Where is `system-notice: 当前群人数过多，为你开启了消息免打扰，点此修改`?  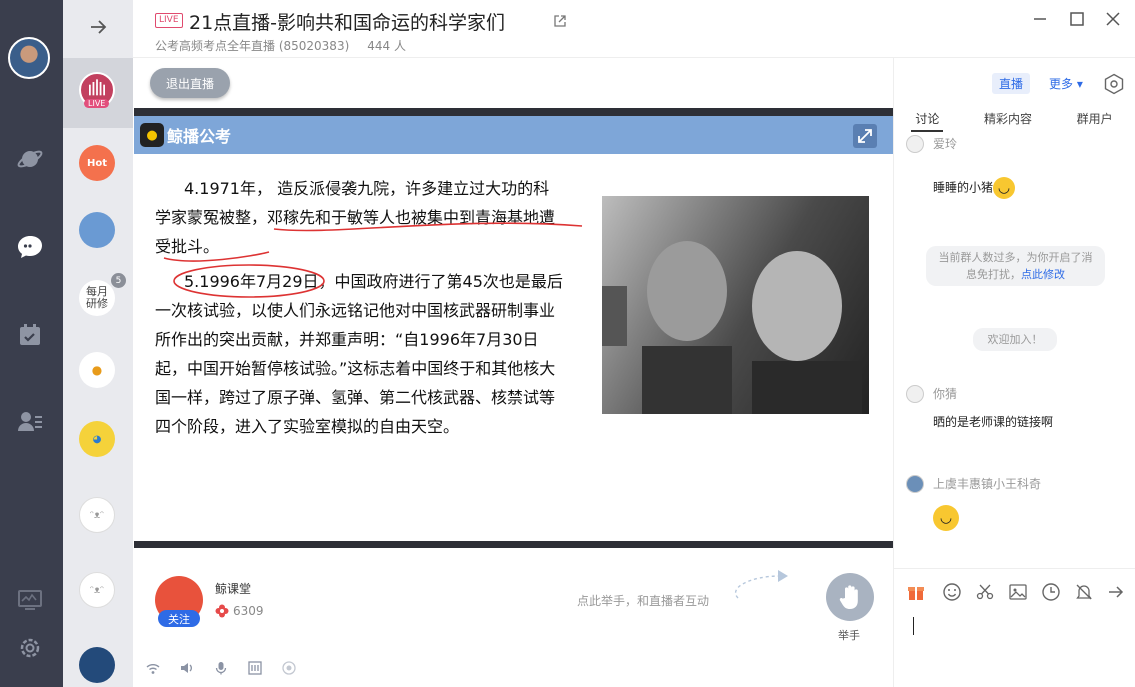 system-notice: 当前群人数过多，为你开启了消息免打扰，点此修改 is located at coordinates (1015, 266).